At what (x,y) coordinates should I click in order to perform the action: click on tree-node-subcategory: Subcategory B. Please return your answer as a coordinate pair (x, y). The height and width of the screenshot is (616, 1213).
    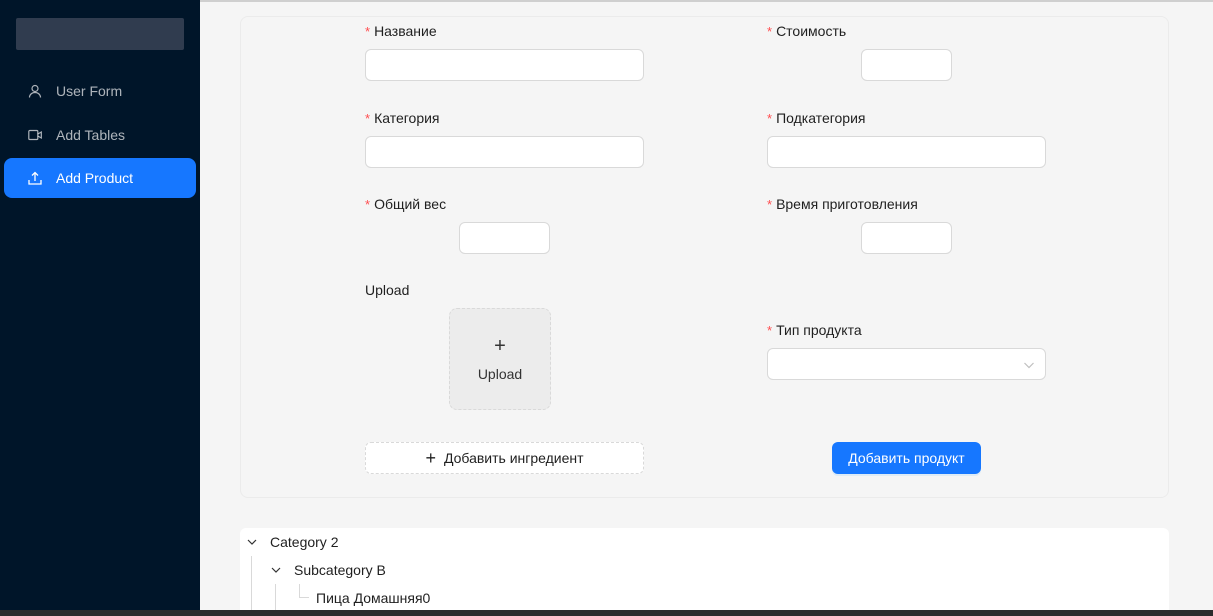
    Looking at the image, I should click on (328, 570).